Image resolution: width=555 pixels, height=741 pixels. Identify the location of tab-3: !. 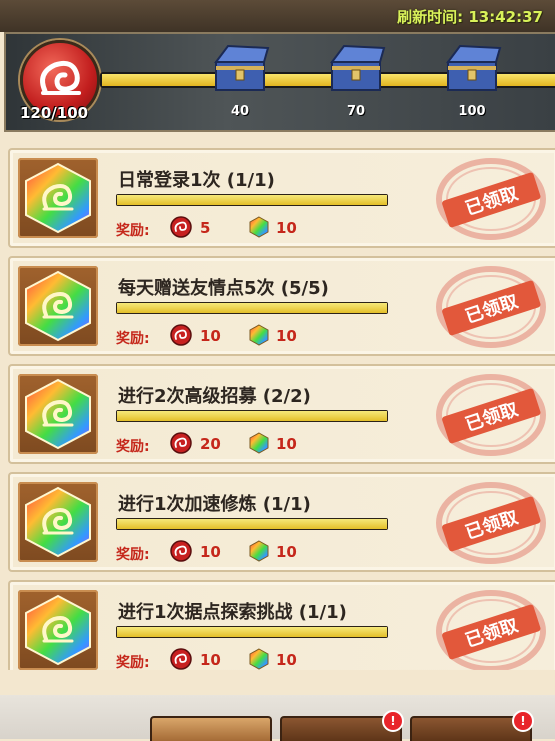
(472, 725).